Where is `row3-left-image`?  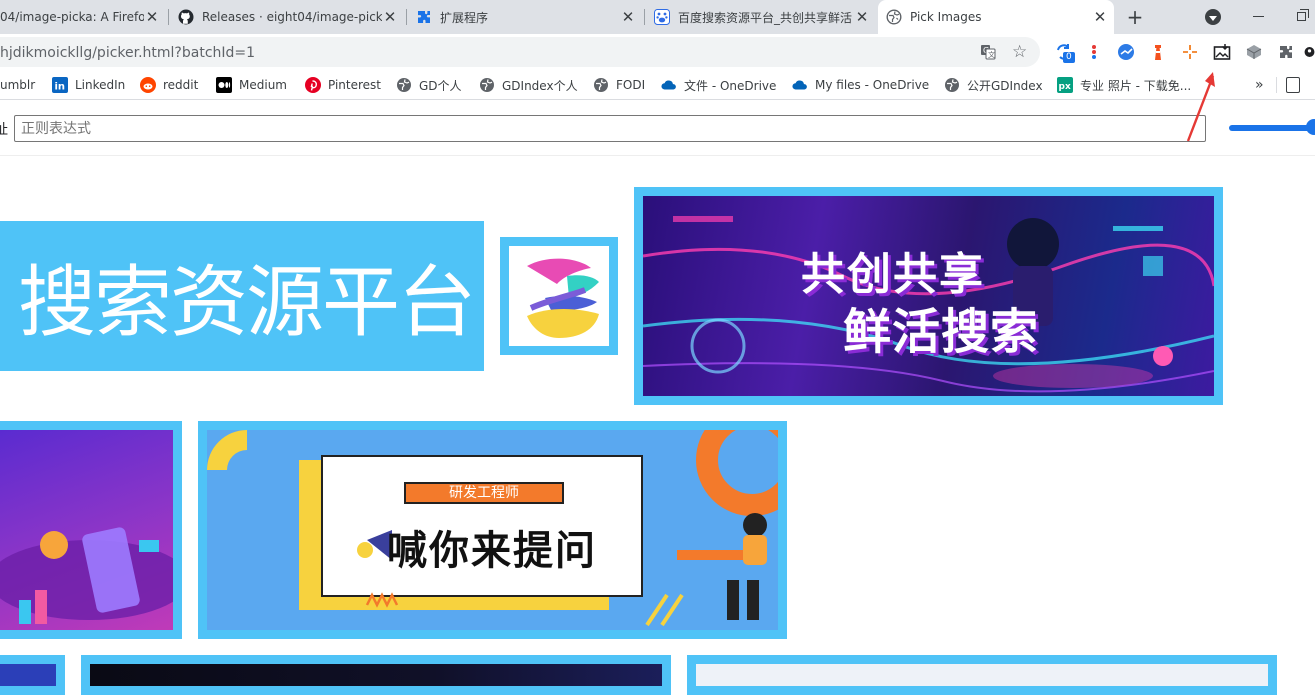 row3-left-image is located at coordinates (28, 675).